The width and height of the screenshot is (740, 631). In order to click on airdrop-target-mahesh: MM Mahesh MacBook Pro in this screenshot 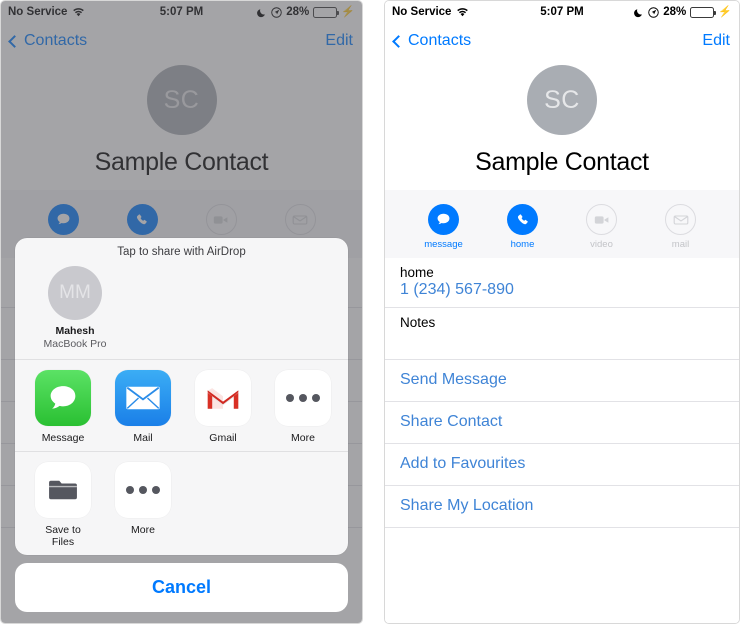, I will do `click(75, 308)`.